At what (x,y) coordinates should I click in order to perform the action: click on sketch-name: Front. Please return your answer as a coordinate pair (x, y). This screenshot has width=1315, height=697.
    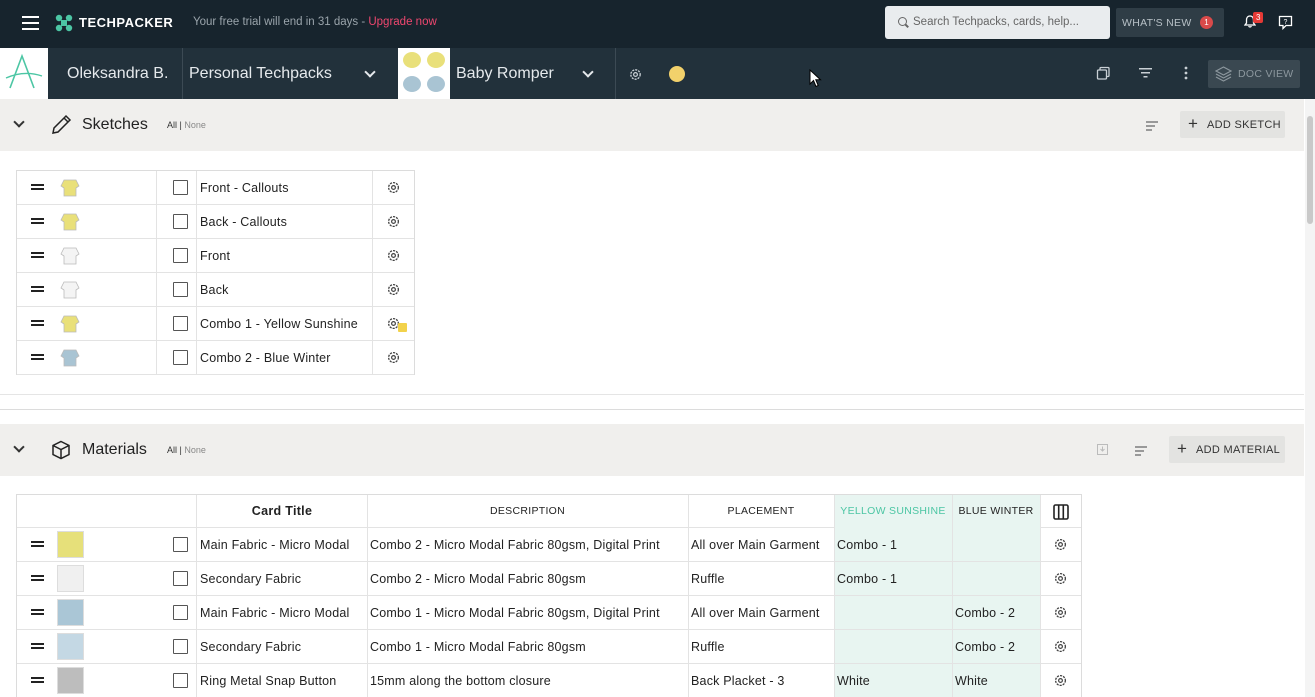
    Looking at the image, I should click on (215, 256).